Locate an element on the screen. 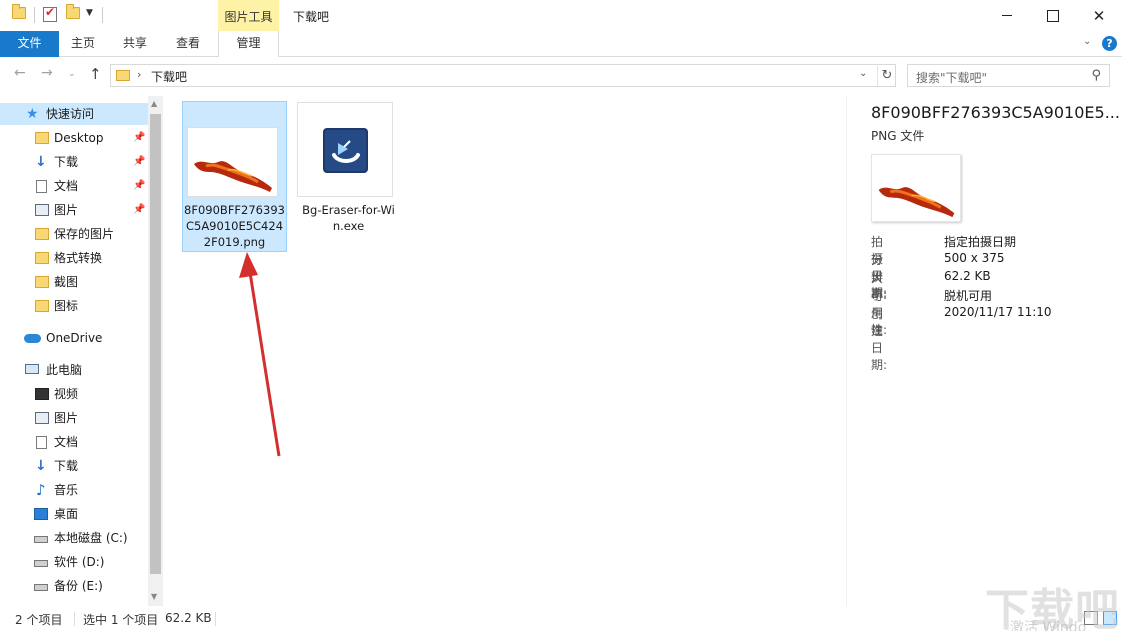  search-placeholder: 搜索"下载吧" is located at coordinates (952, 78).